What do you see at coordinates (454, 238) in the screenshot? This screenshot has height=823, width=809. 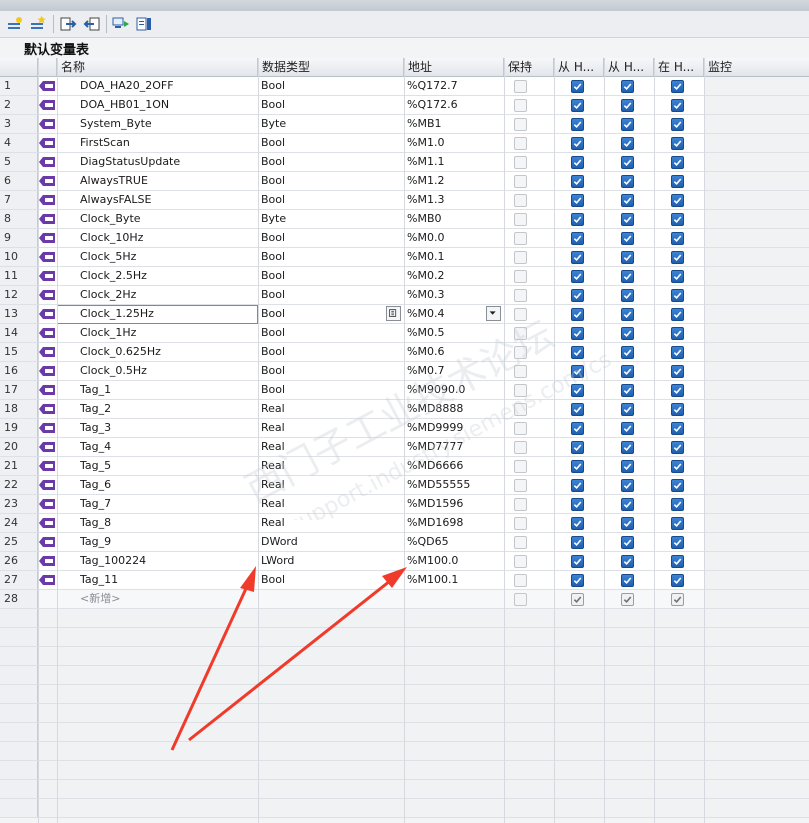 I see `tag-address: %M0.0` at bounding box center [454, 238].